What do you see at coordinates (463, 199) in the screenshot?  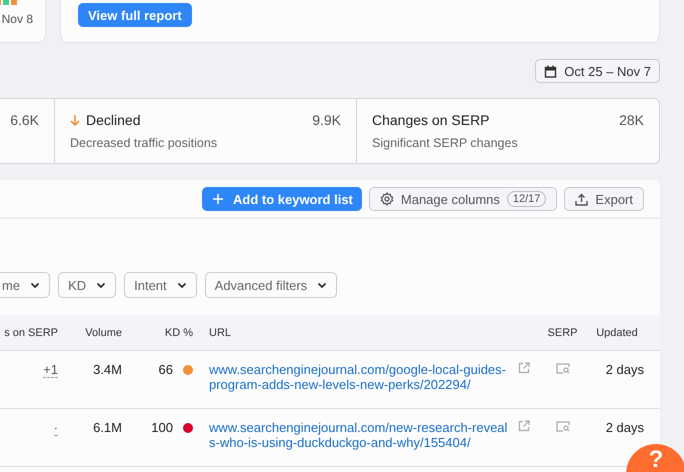 I see `manage-columns-button: Manage columns 12/17` at bounding box center [463, 199].